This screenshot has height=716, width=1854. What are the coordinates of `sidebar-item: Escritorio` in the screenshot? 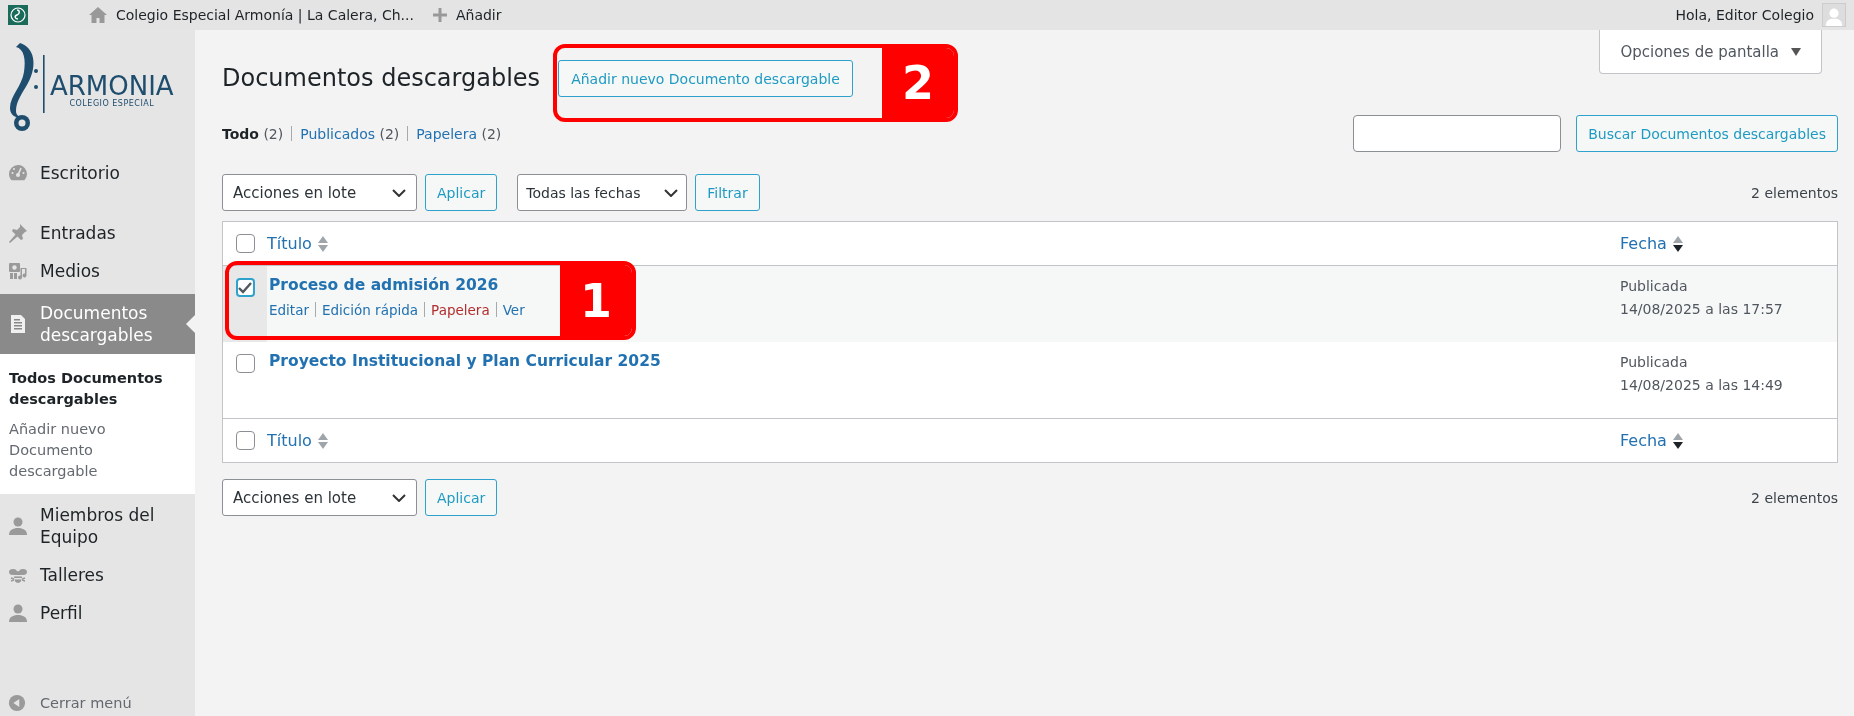 It's located at (97, 173).